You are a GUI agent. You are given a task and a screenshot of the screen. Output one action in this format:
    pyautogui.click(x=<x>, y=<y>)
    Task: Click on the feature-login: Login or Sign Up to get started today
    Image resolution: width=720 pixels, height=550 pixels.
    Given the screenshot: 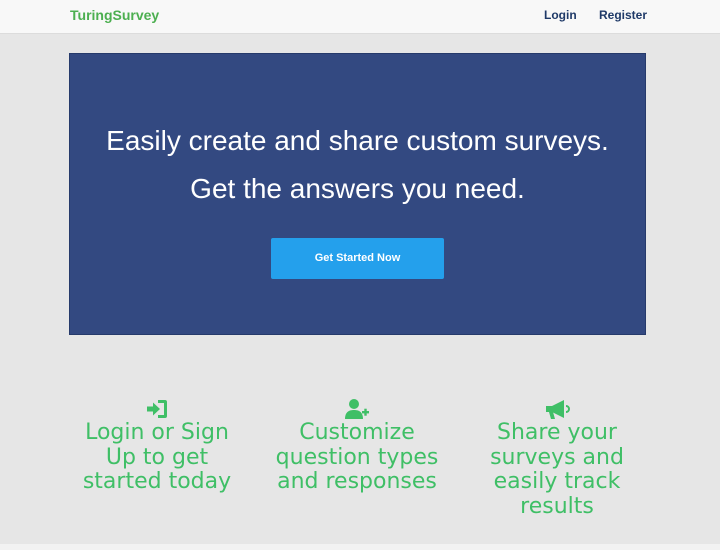 What is the action you would take?
    pyautogui.click(x=157, y=446)
    